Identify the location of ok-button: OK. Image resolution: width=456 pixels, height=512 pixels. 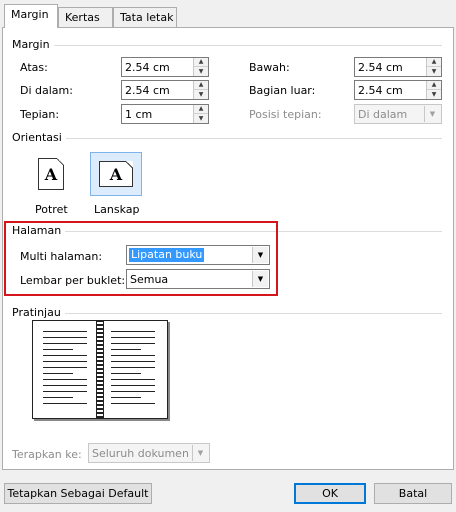
(330, 493).